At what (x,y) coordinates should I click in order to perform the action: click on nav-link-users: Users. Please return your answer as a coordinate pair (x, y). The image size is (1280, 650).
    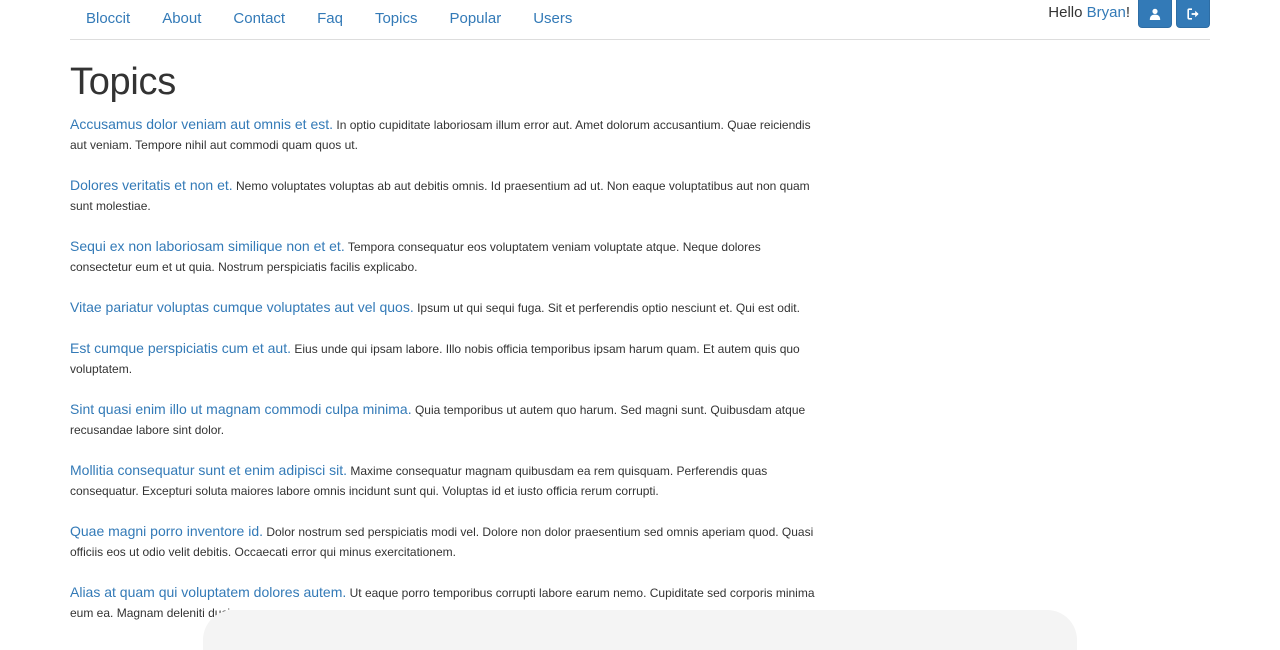
    Looking at the image, I should click on (552, 19).